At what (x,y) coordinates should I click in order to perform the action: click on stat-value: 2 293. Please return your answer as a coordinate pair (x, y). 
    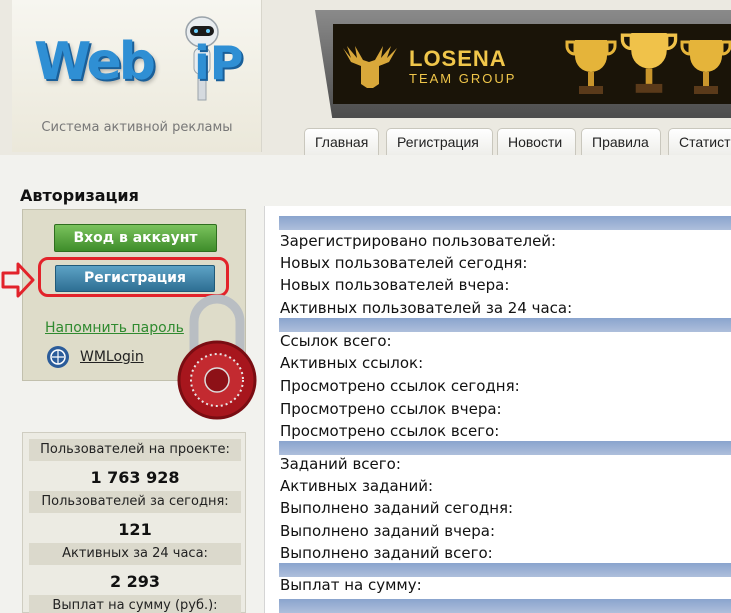
    Looking at the image, I should click on (135, 581).